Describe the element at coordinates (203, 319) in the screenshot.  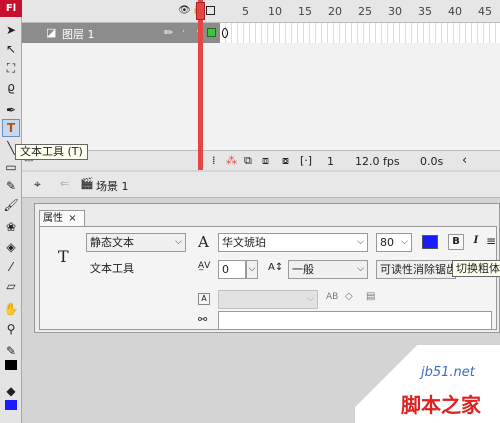
I see `link-icon: ⚯` at that location.